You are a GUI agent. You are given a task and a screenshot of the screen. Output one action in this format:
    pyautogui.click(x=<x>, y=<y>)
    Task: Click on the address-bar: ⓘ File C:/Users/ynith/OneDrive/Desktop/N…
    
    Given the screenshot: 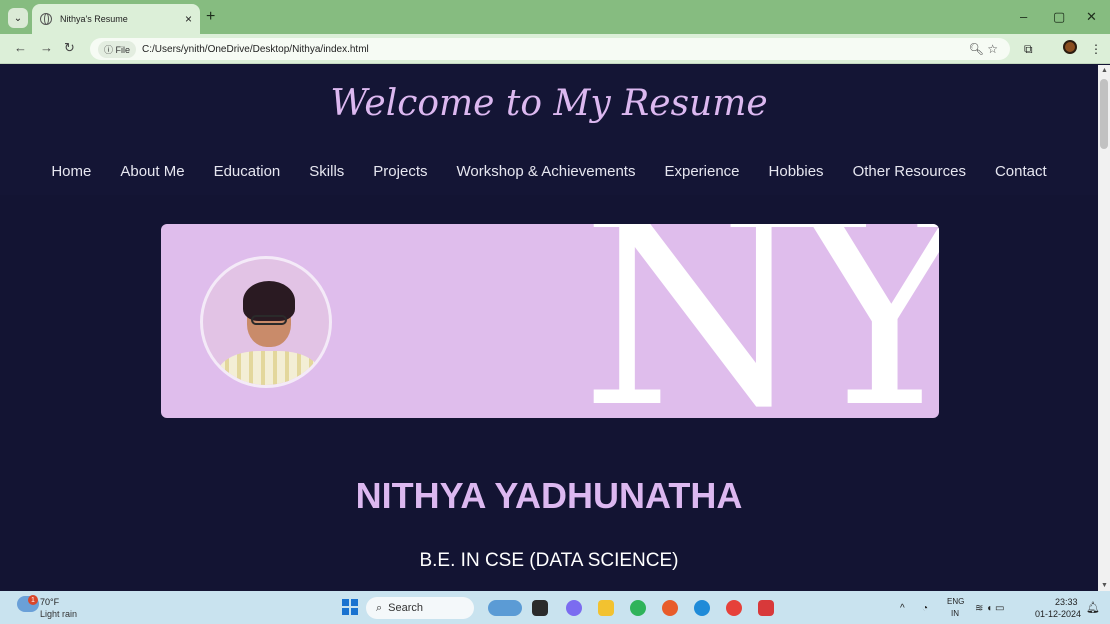 What is the action you would take?
    pyautogui.click(x=550, y=49)
    